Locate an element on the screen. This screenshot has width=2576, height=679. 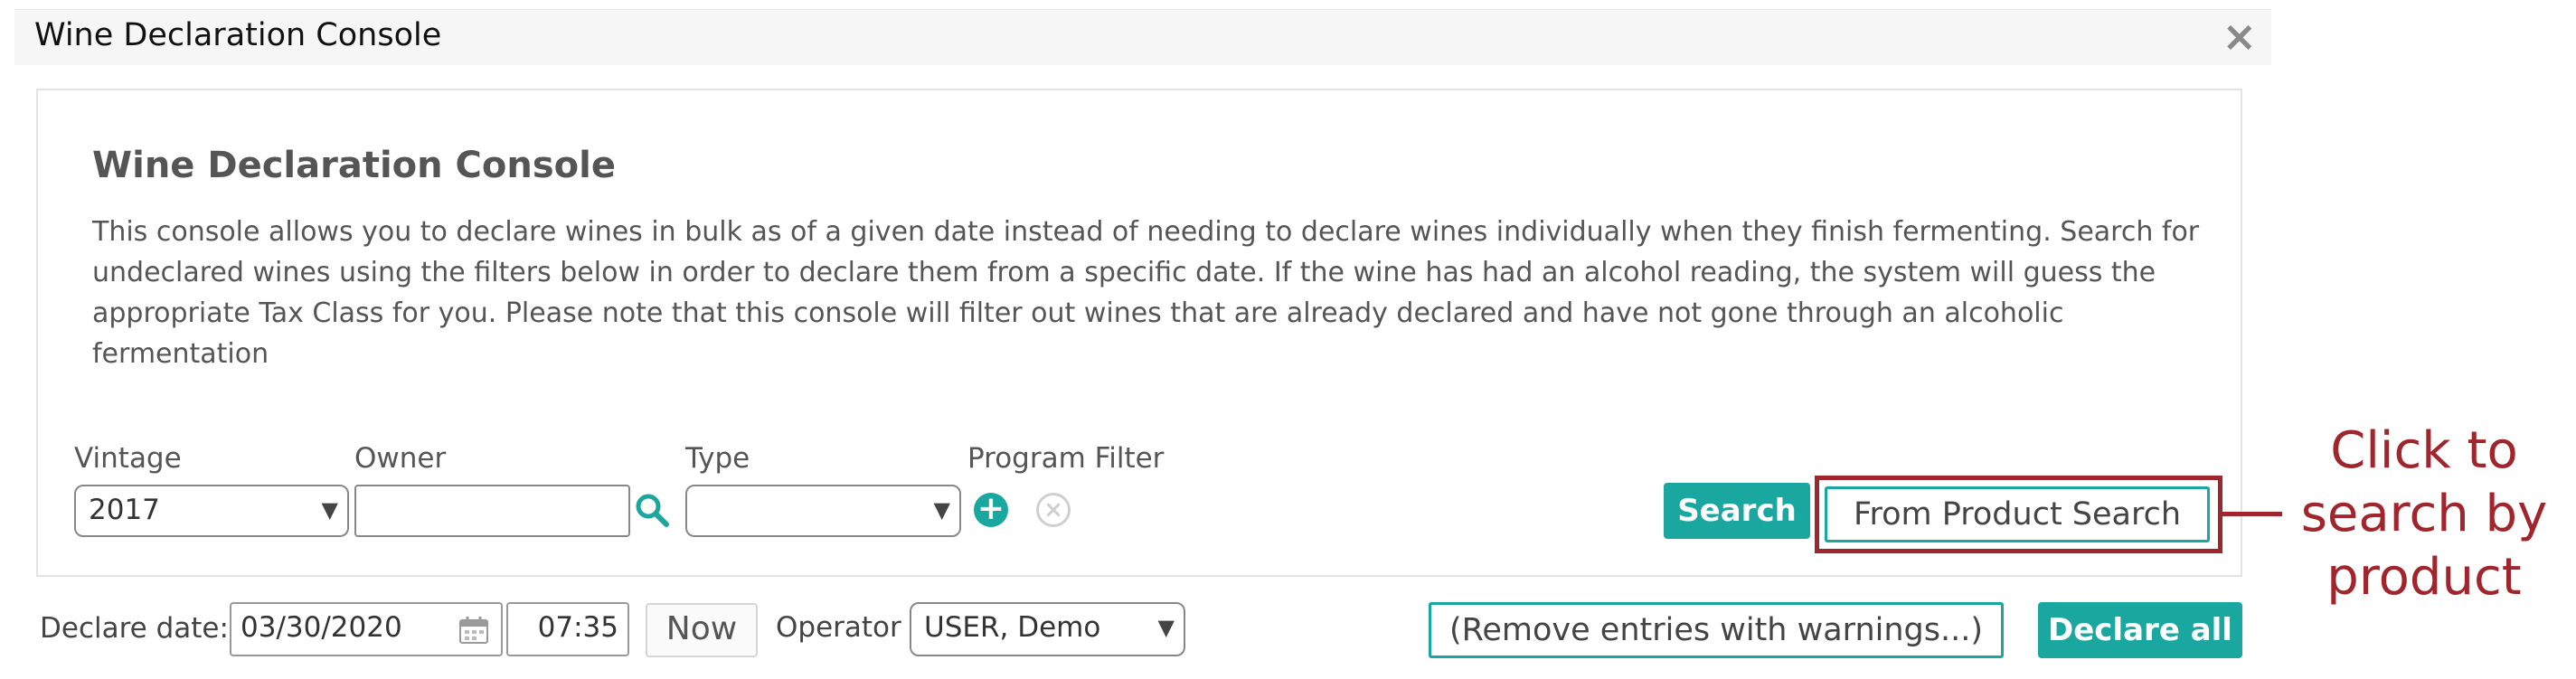
close-icon: × is located at coordinates (2239, 36).